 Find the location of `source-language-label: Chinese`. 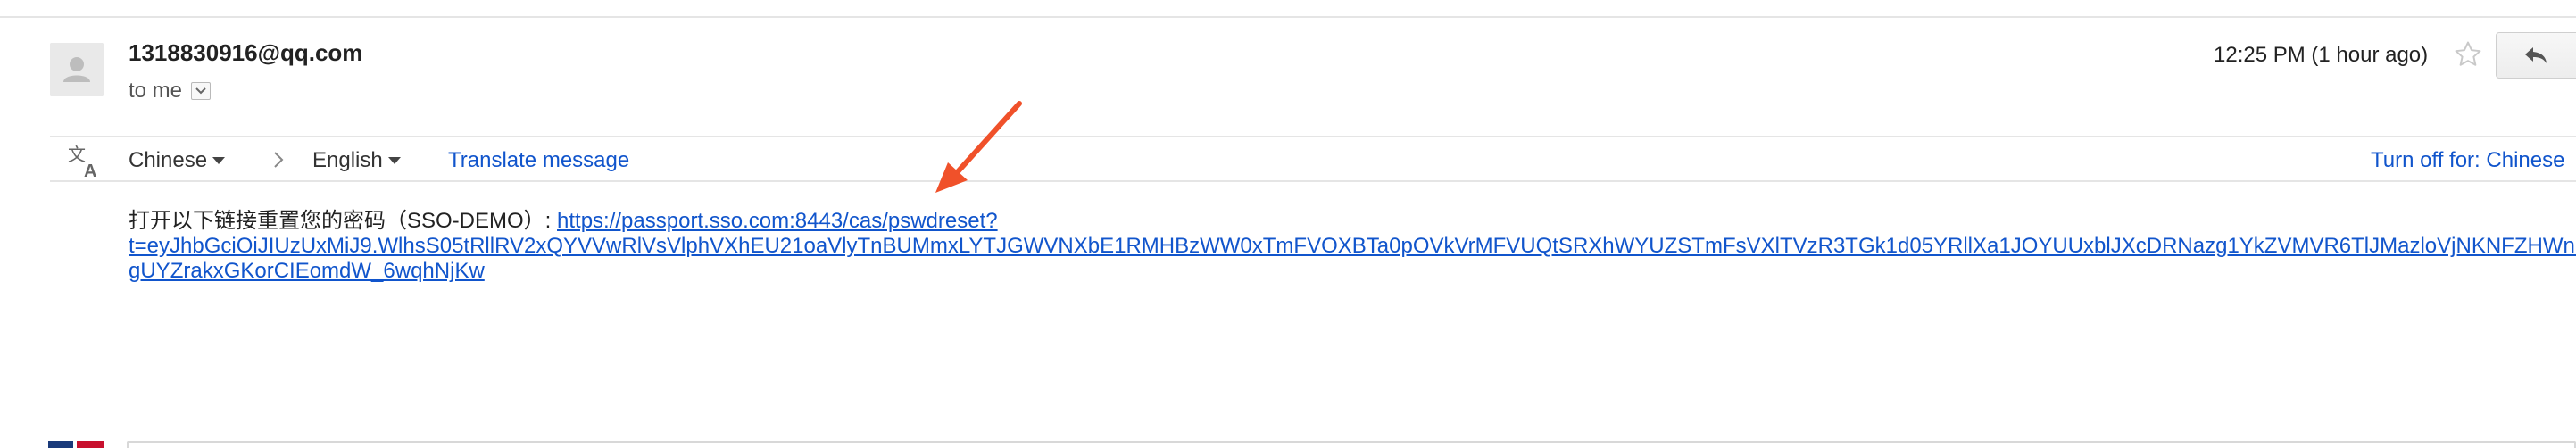

source-language-label: Chinese is located at coordinates (168, 160).